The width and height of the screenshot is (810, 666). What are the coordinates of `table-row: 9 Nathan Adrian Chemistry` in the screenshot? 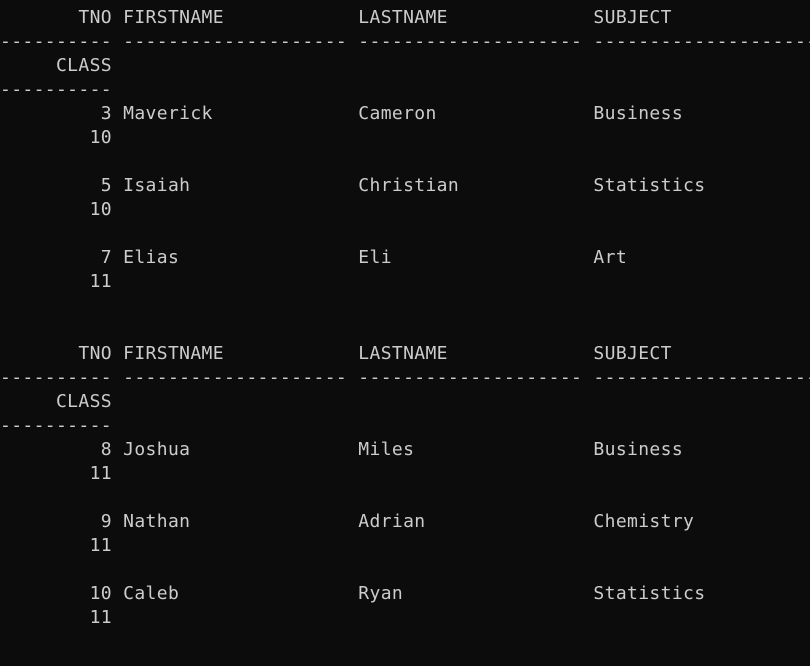 It's located at (347, 521).